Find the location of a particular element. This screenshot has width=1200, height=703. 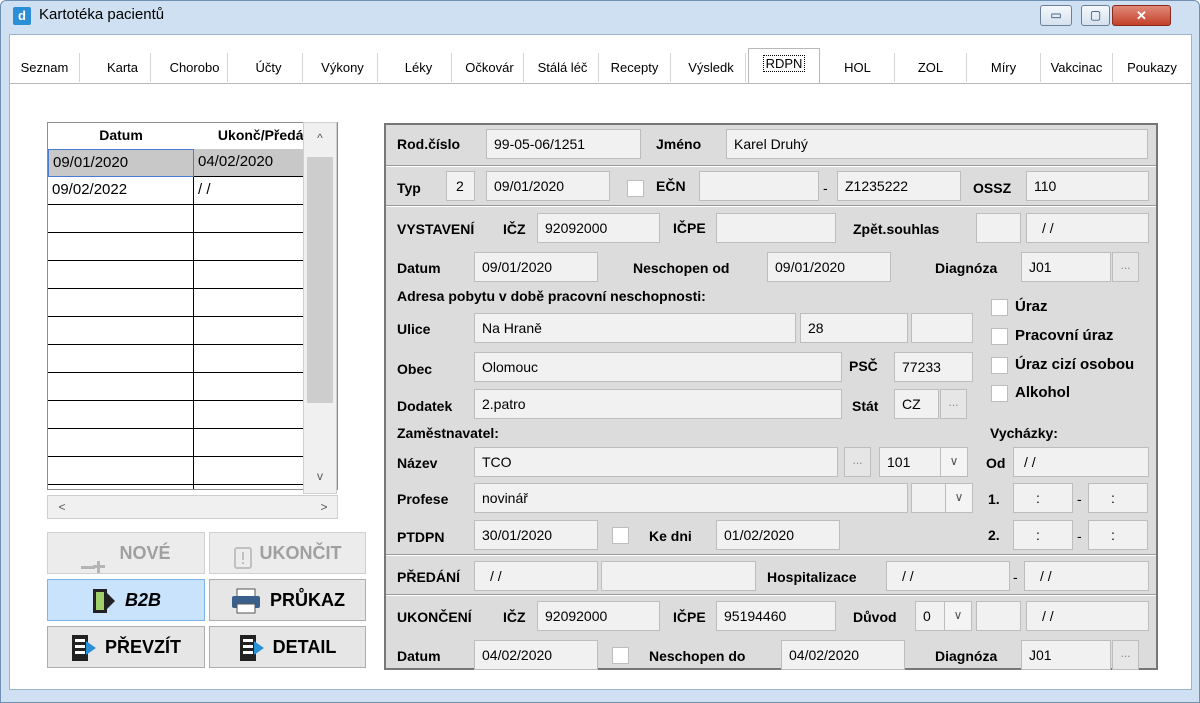

profese-select: ∨ is located at coordinates (942, 498).